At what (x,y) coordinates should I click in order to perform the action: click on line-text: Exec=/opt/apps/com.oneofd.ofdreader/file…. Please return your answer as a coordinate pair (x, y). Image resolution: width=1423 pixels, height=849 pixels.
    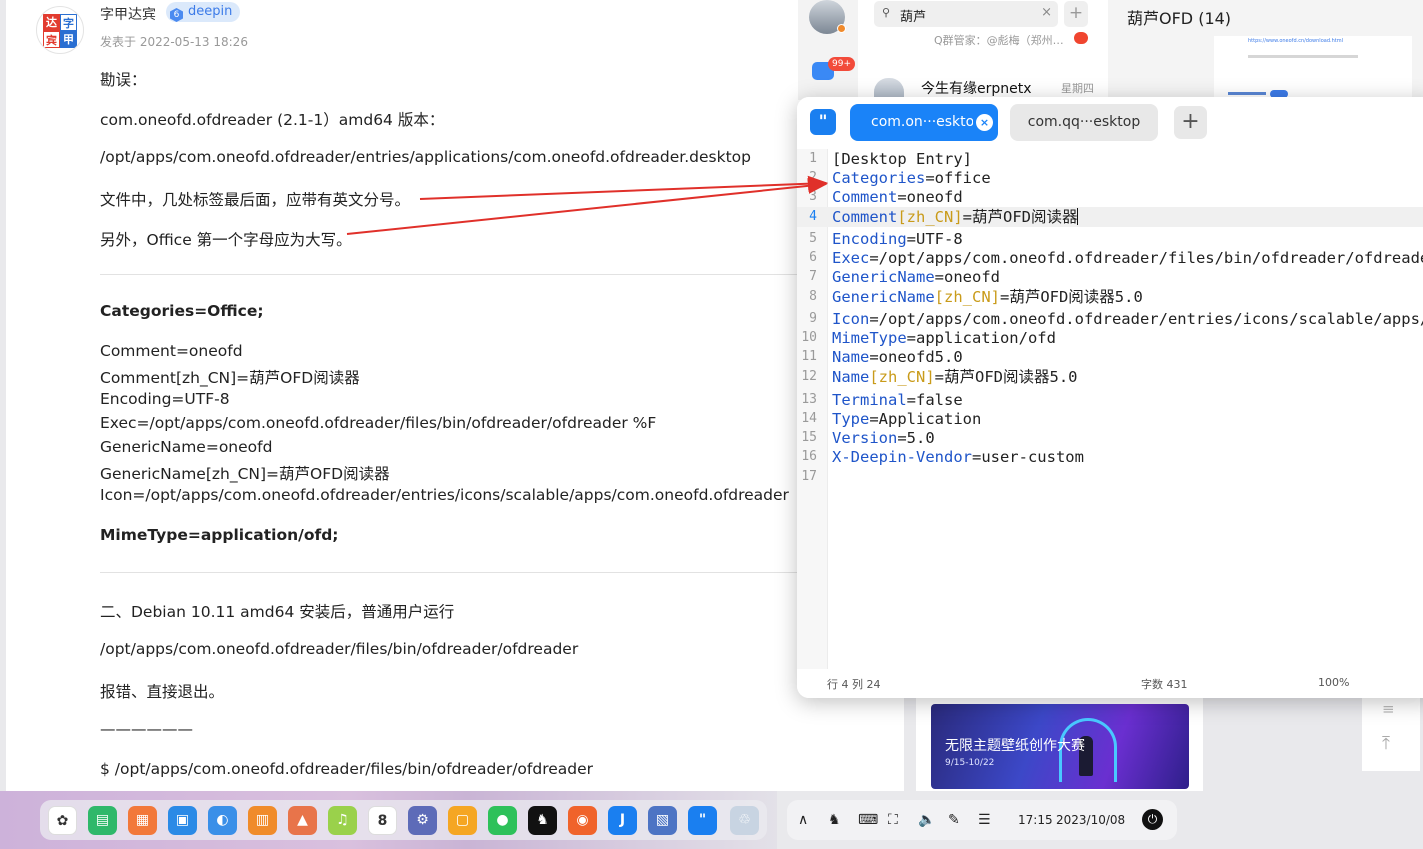
    Looking at the image, I should click on (1127, 258).